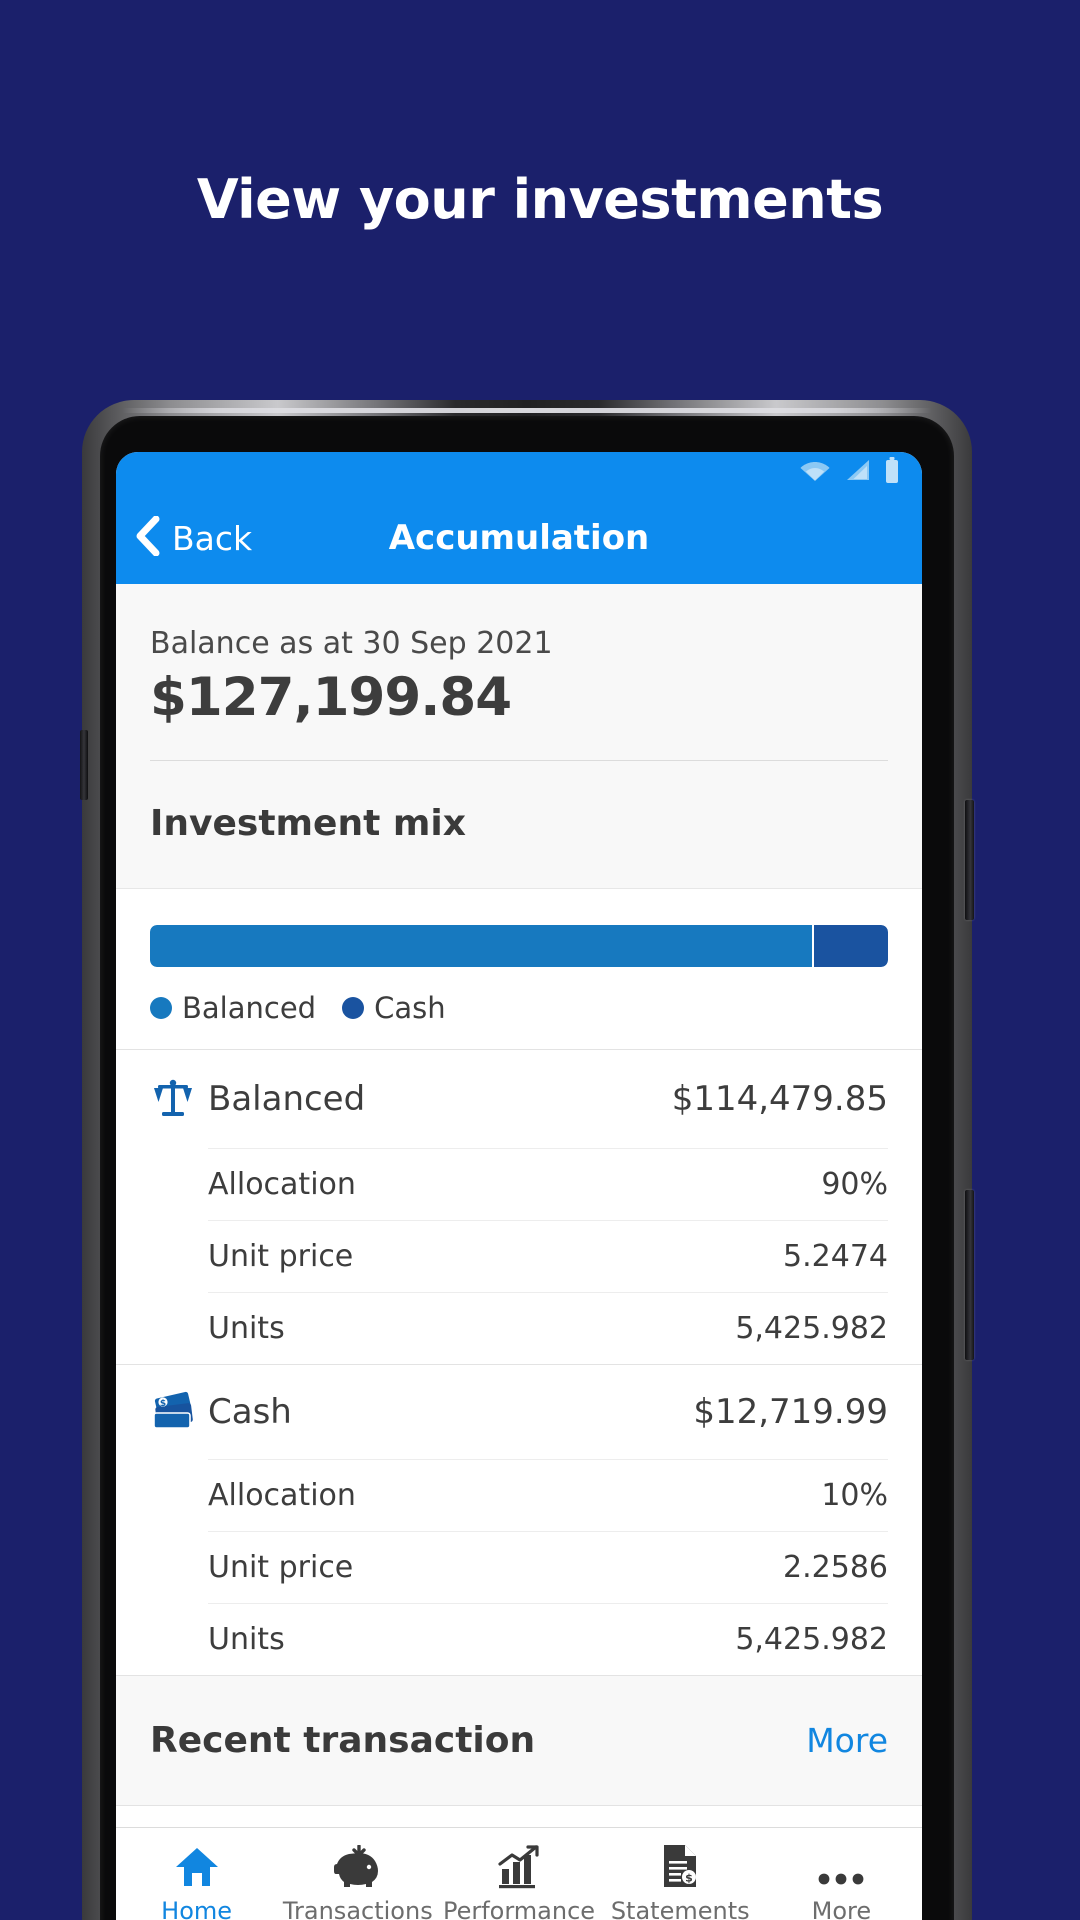  Describe the element at coordinates (519, 1008) in the screenshot. I see `chart-legend: Balanced Cash` at that location.